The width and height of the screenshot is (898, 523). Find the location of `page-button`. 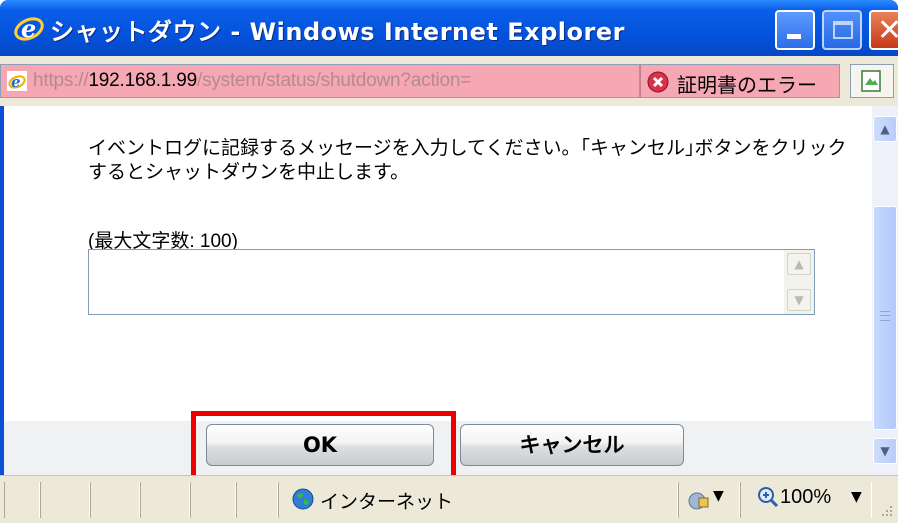

page-button is located at coordinates (872, 81).